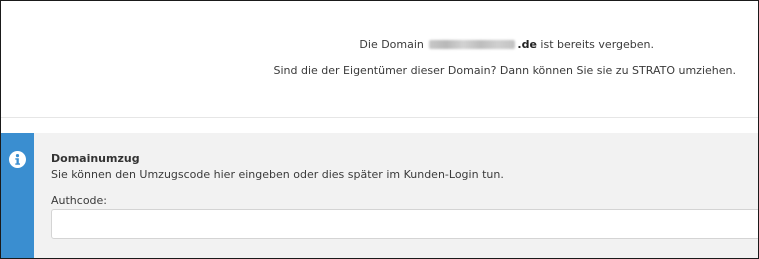  What do you see at coordinates (95, 158) in the screenshot?
I see `panel-title: Domainumzug` at bounding box center [95, 158].